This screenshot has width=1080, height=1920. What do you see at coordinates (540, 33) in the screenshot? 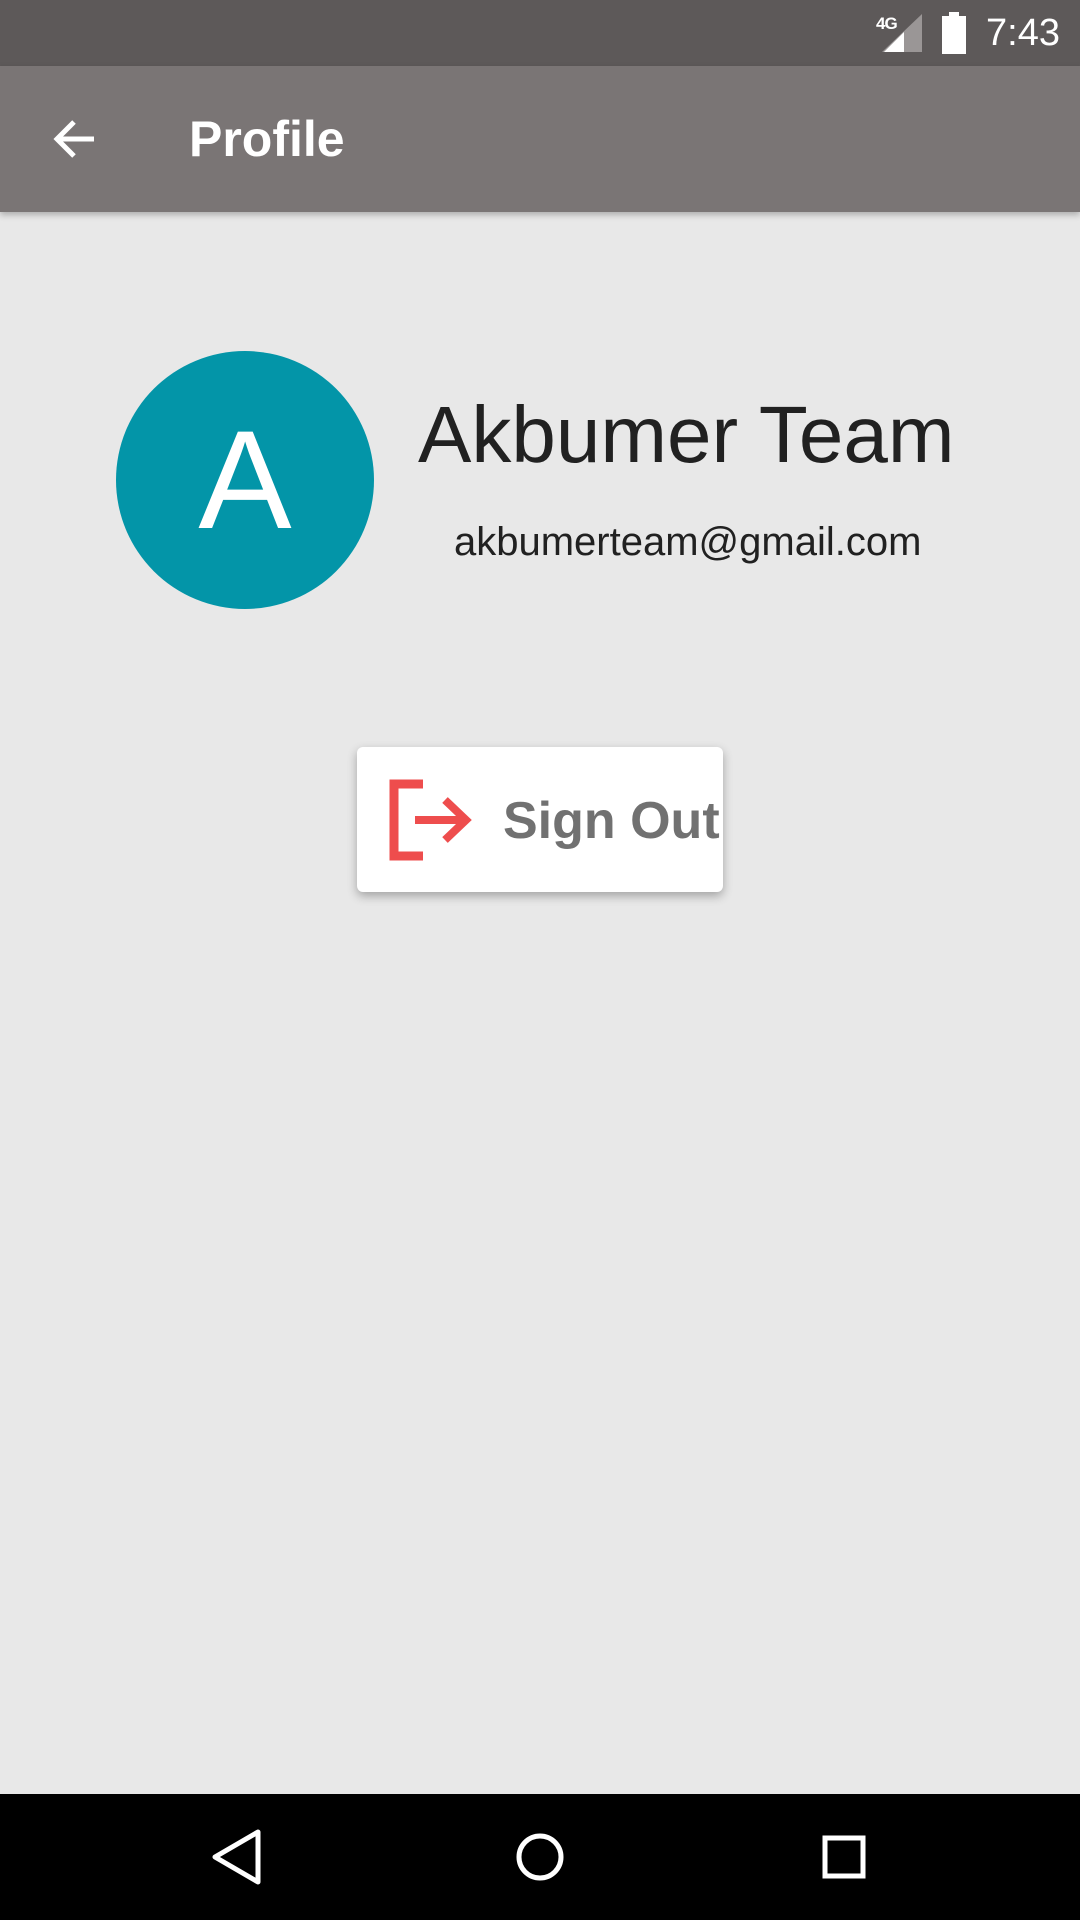
I see `status-bar: 4G 7:43` at bounding box center [540, 33].